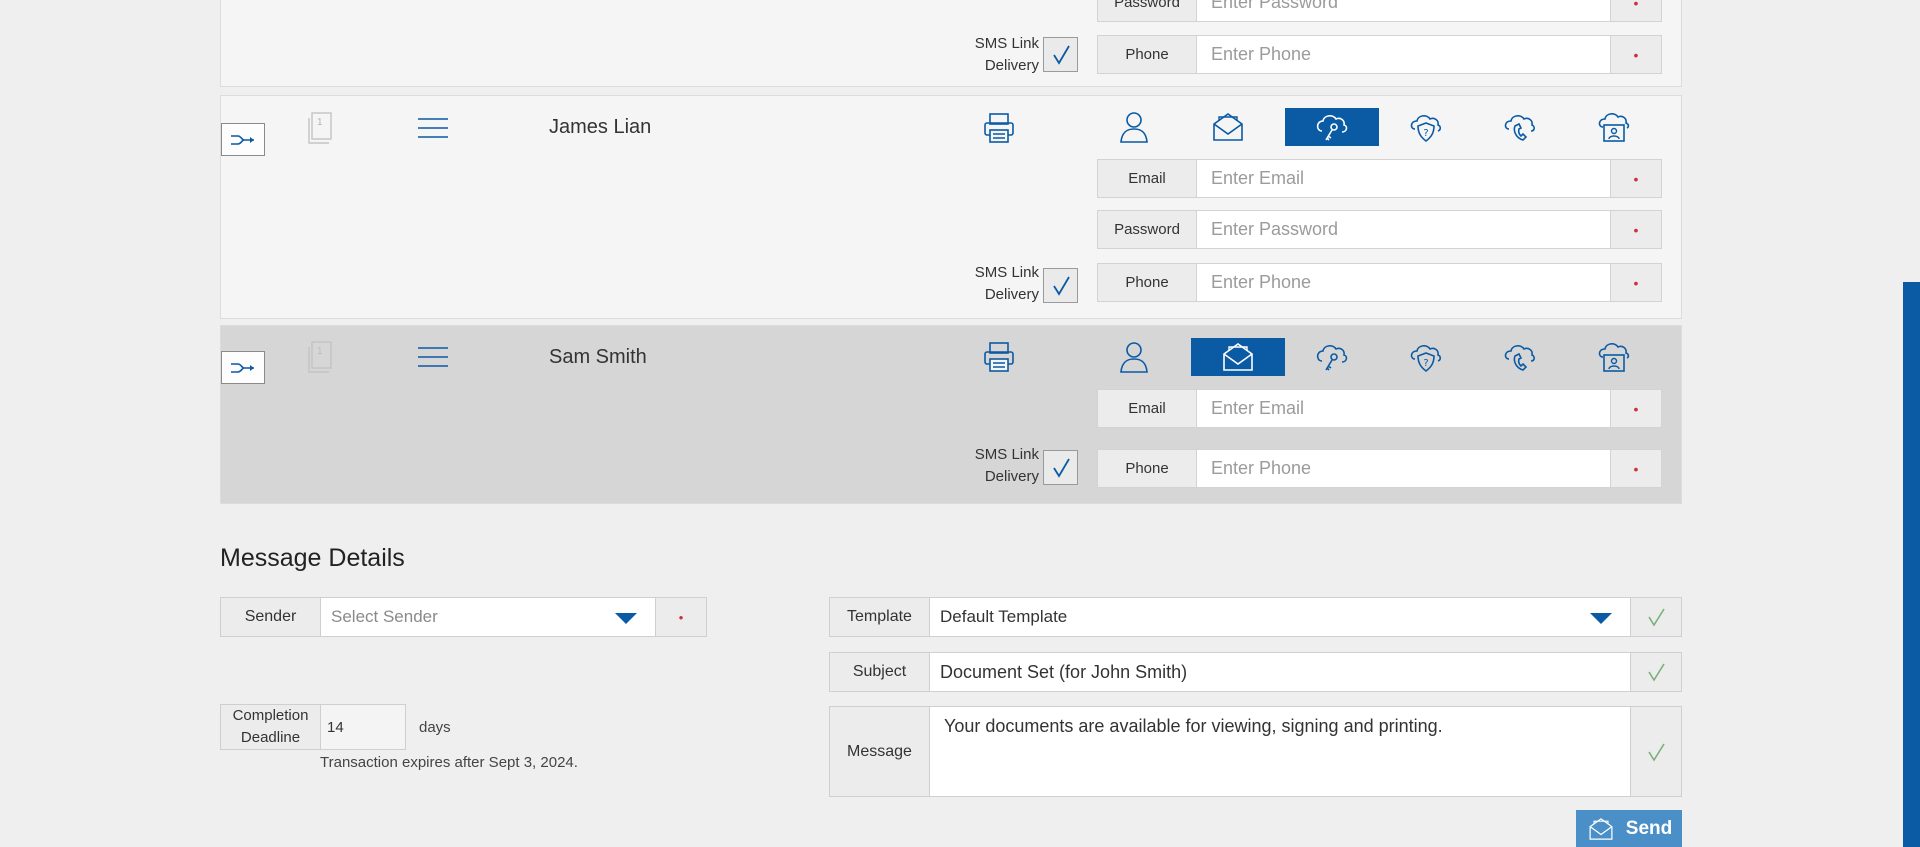 The image size is (1920, 847). I want to click on message-details-title: Message Details, so click(312, 558).